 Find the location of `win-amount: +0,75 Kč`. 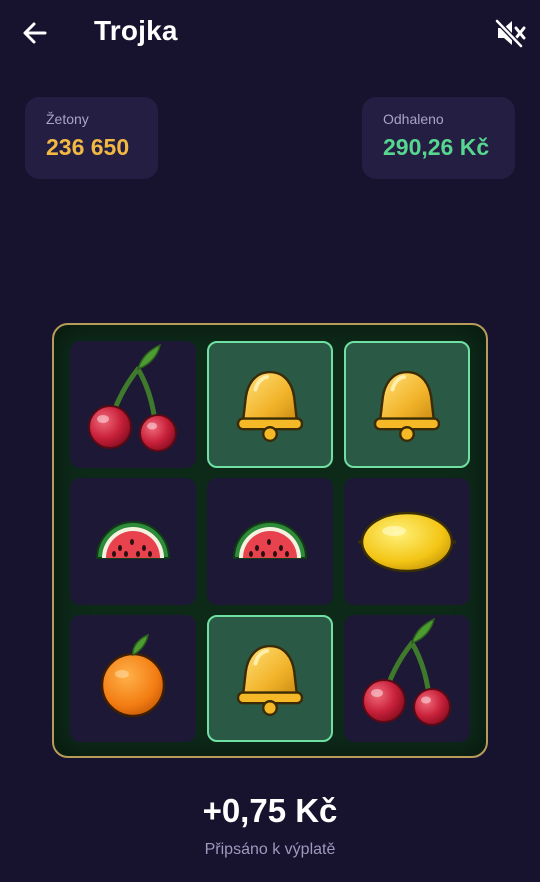

win-amount: +0,75 Kč is located at coordinates (270, 810).